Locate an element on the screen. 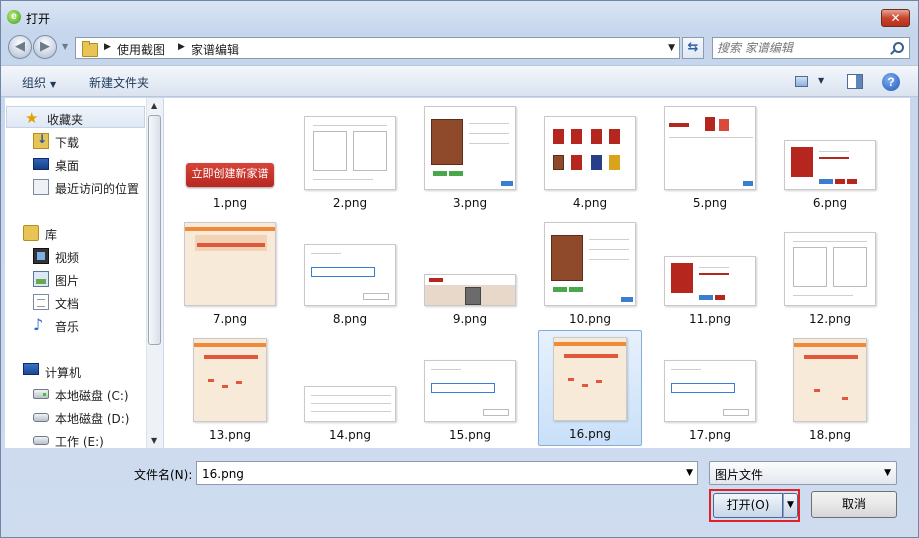  sidebar-item-documents: 文档 is located at coordinates (75, 302).